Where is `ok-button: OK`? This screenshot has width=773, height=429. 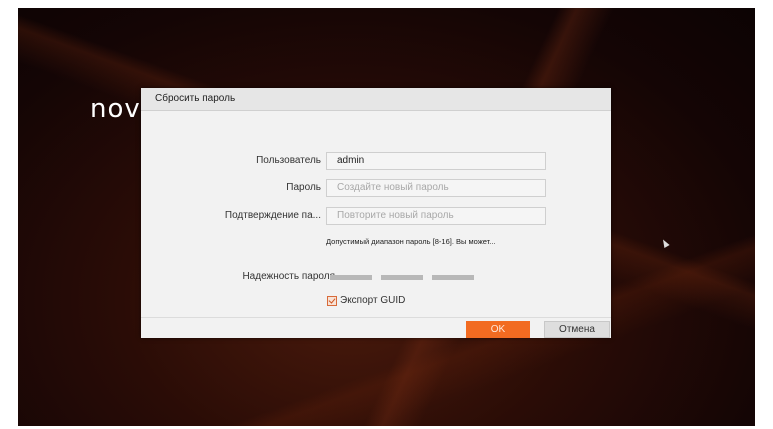
ok-button: OK is located at coordinates (498, 329).